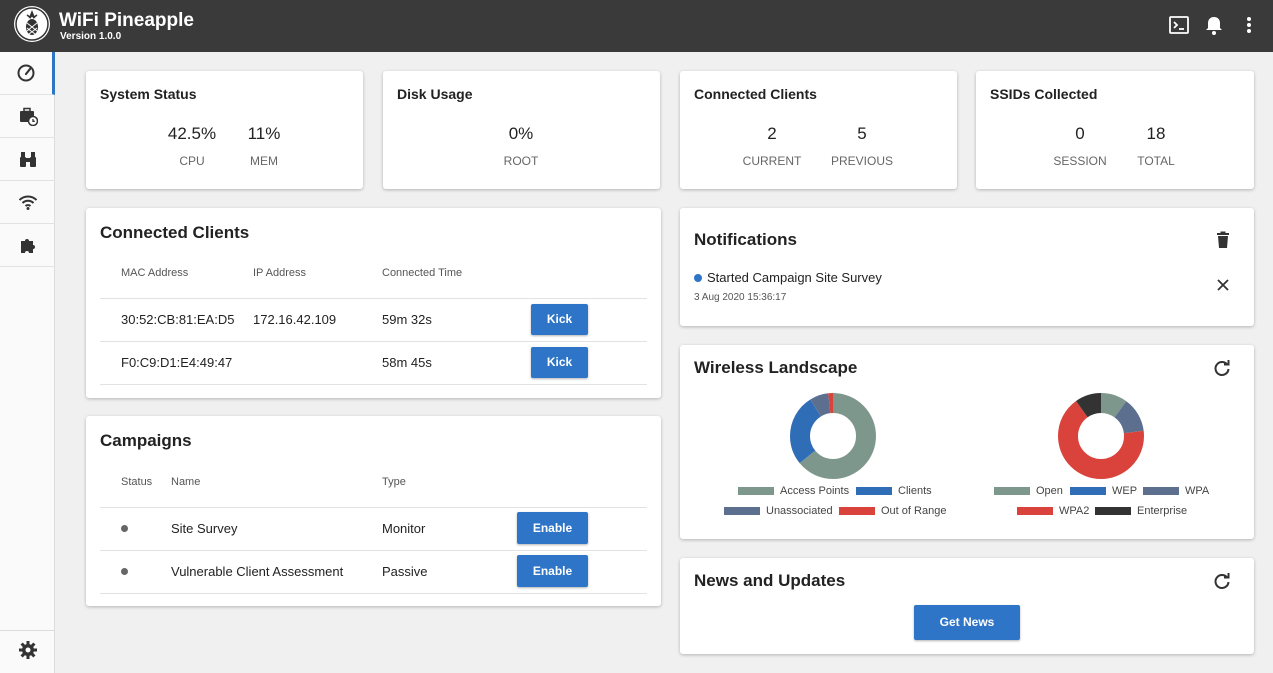 The image size is (1273, 673). Describe the element at coordinates (1179, 25) in the screenshot. I see `terminal-icon` at that location.